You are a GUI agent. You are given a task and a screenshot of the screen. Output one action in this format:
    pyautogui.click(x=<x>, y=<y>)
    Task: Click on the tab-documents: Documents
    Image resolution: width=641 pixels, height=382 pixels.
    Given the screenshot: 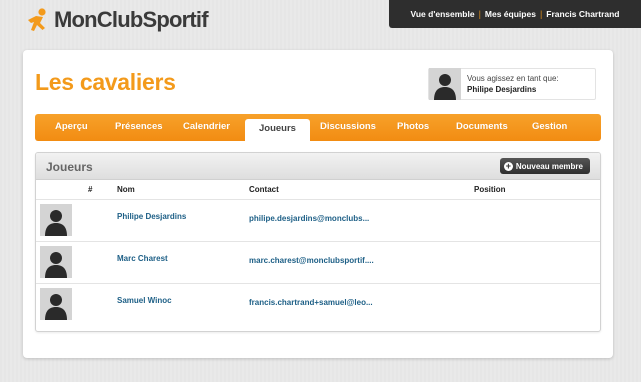 What is the action you would take?
    pyautogui.click(x=482, y=126)
    